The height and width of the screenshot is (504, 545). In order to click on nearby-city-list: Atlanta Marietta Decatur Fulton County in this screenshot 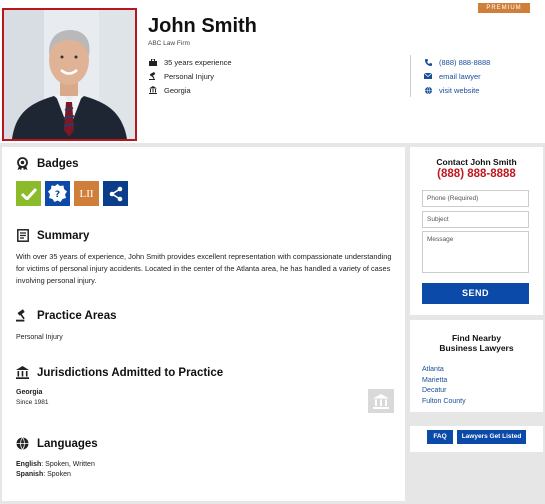, I will do `click(482, 386)`.